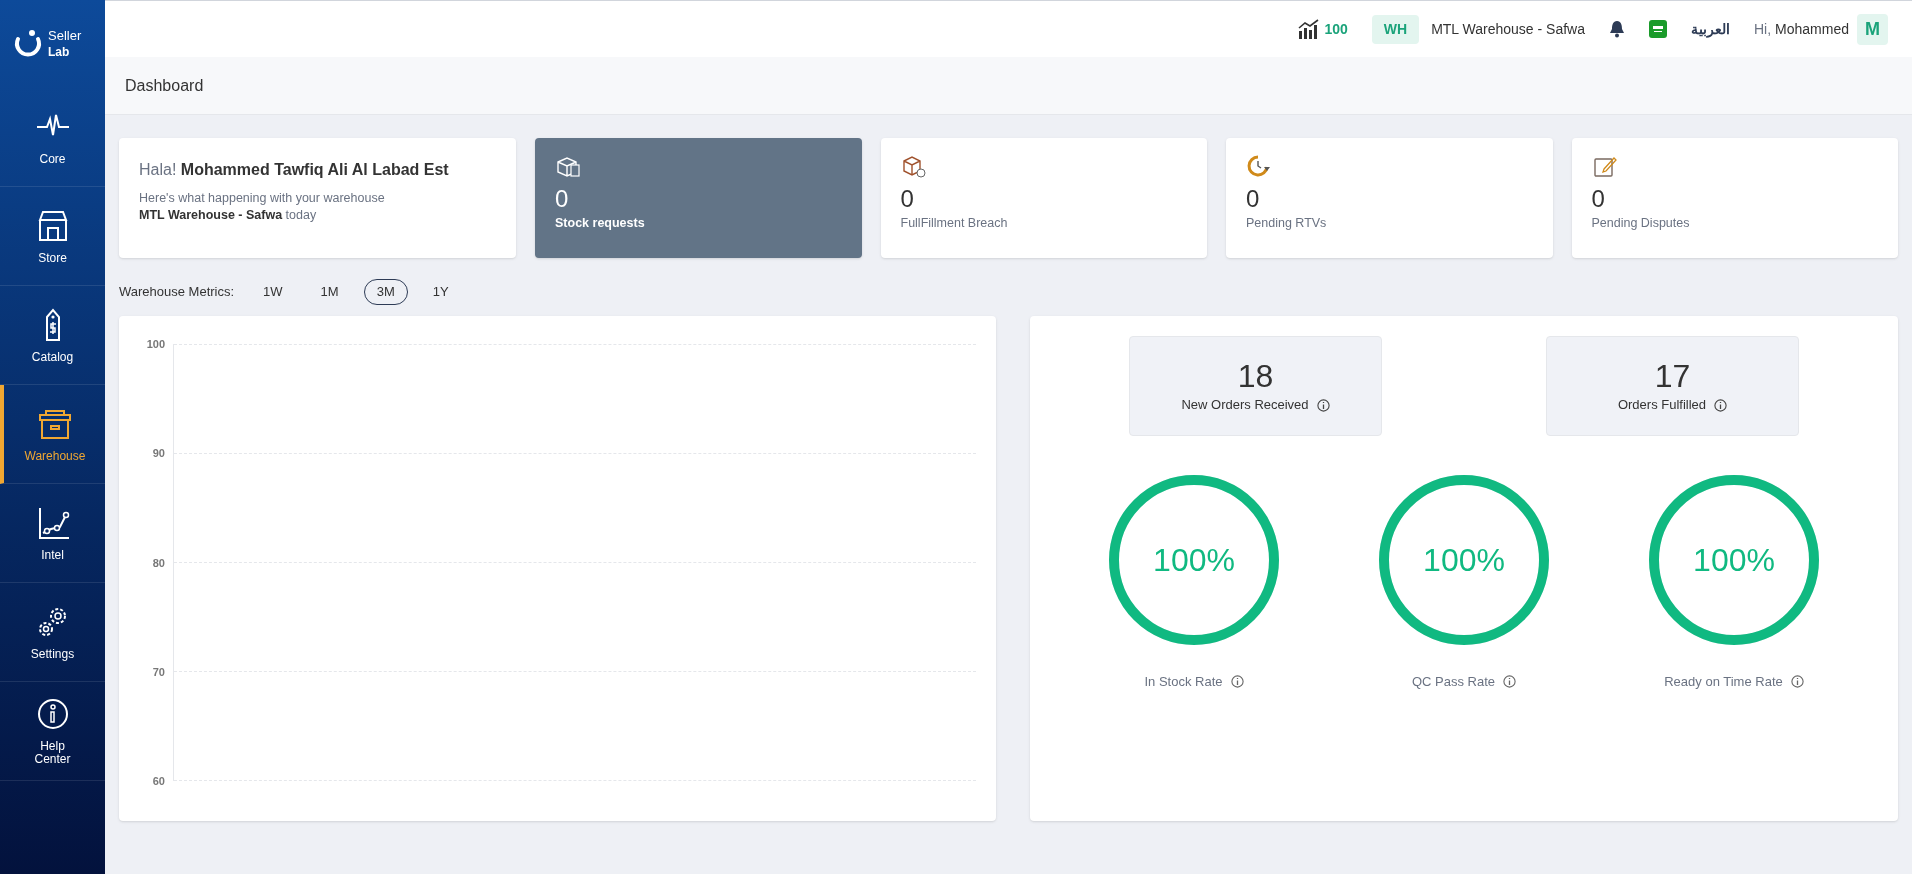  Describe the element at coordinates (329, 292) in the screenshot. I see `period-tab: 1M` at that location.